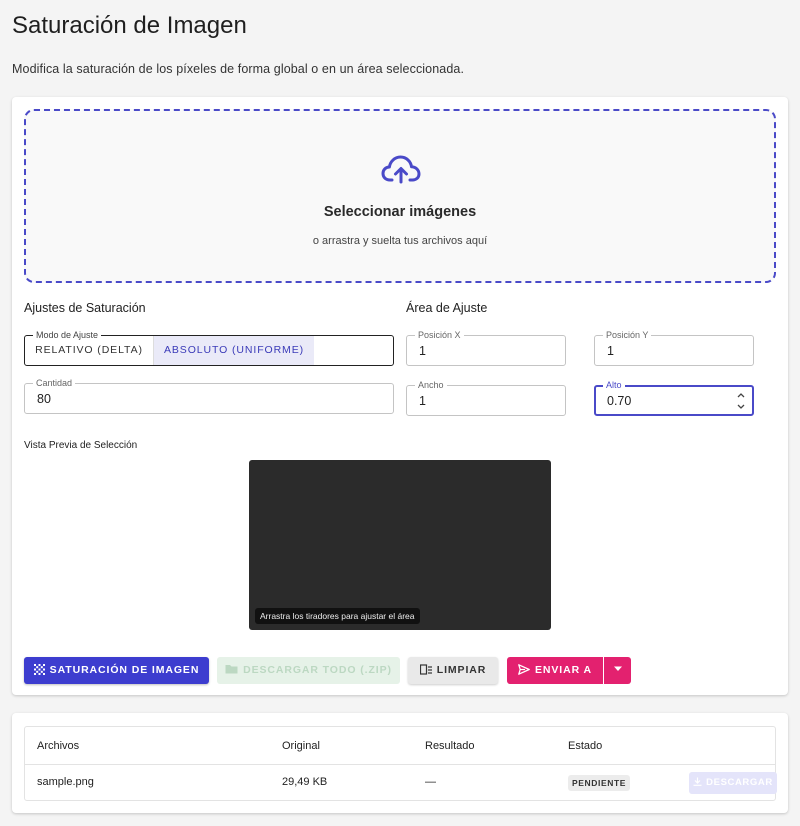 The height and width of the screenshot is (826, 800). Describe the element at coordinates (524, 669) in the screenshot. I see `send-icon` at that location.